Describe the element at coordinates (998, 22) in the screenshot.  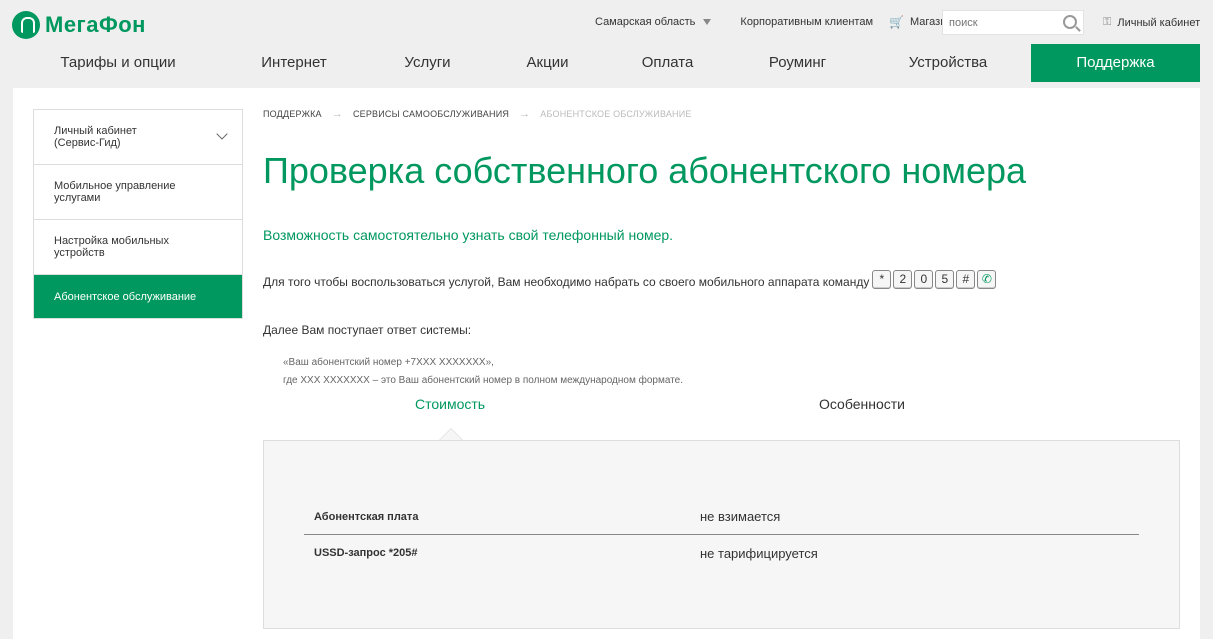
I see `search-input` at that location.